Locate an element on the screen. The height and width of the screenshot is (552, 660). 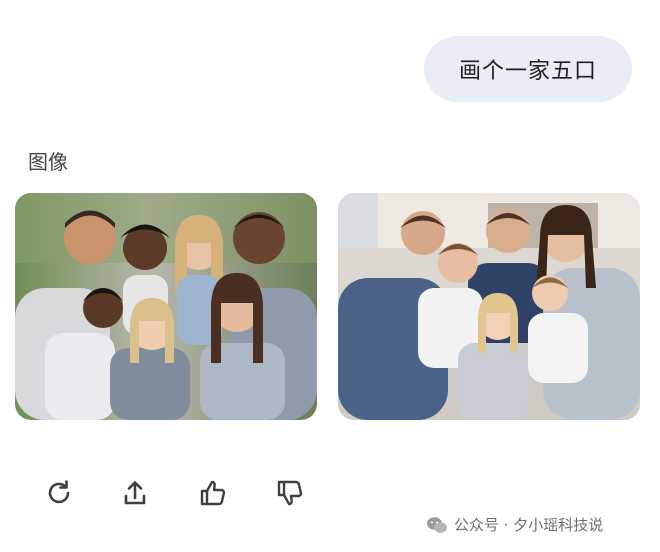
thumbs-down-button is located at coordinates (290, 493).